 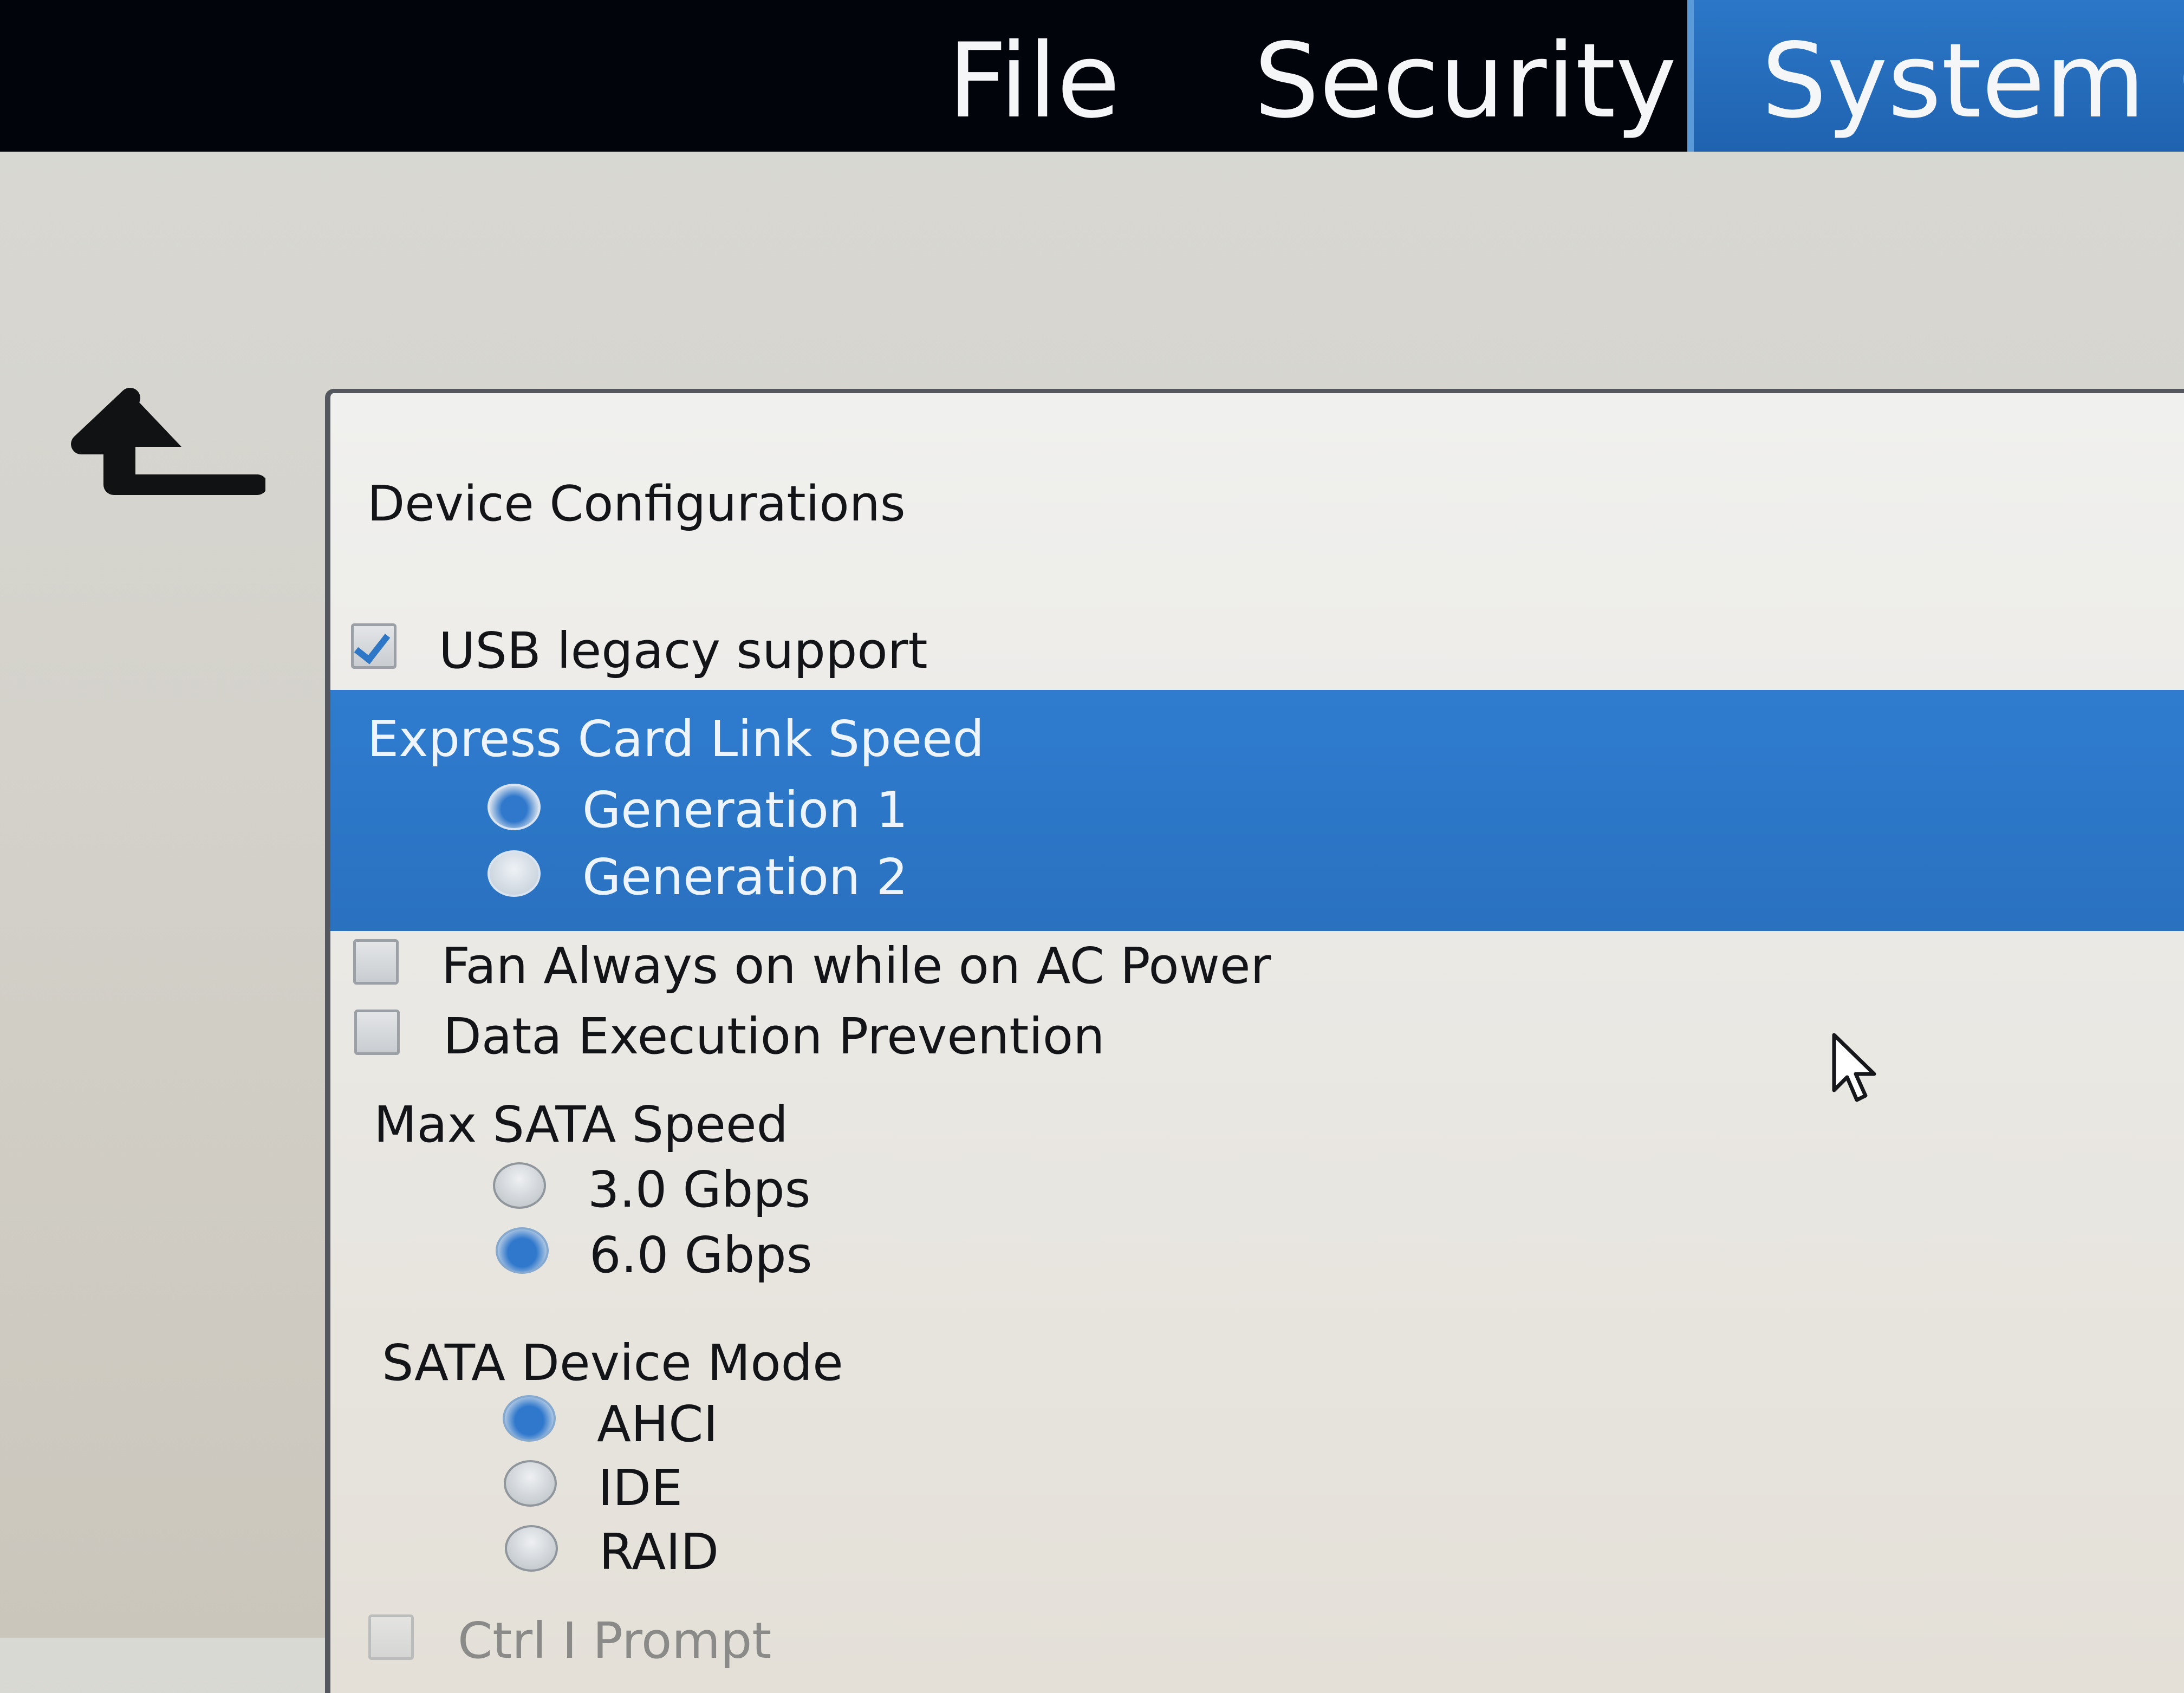 I want to click on section-title: Device Configurations, so click(x=636, y=504).